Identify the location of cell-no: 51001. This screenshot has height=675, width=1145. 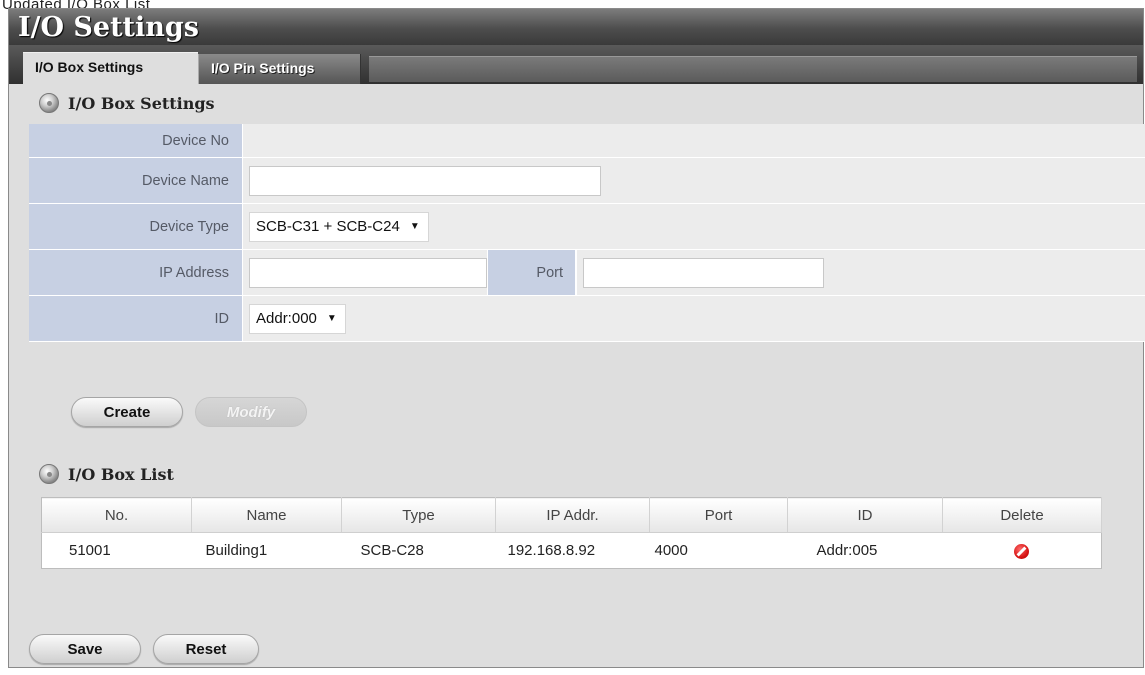
(116, 550).